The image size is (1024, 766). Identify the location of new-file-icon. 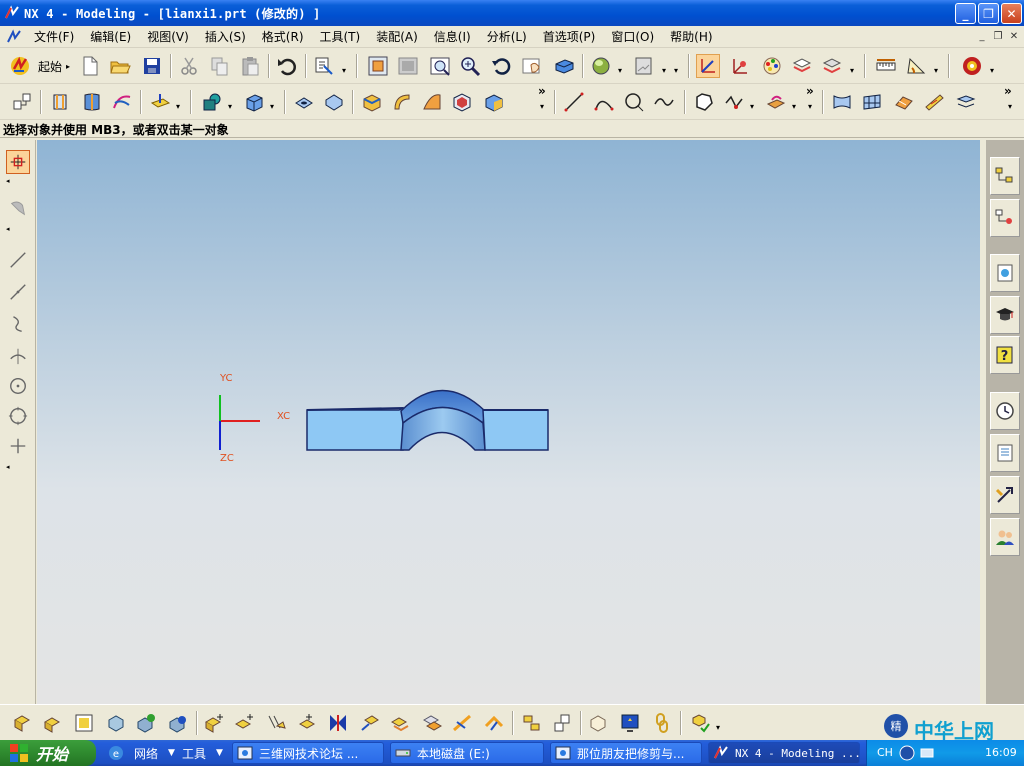
(90, 66).